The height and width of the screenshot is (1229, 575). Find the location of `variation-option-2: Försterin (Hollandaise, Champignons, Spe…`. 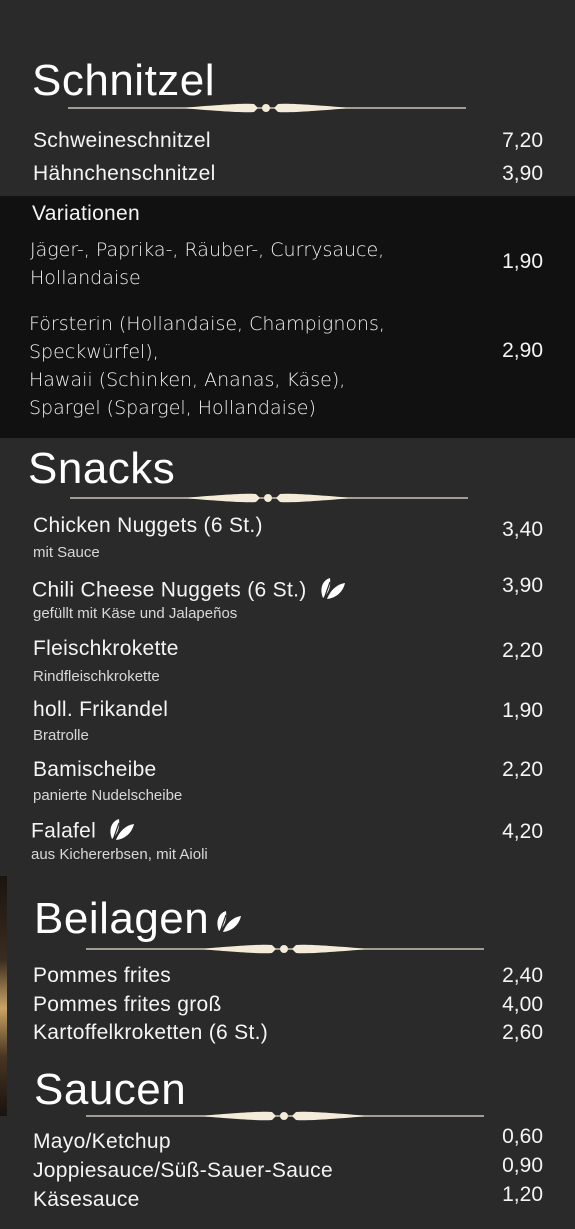

variation-option-2: Försterin (Hollandaise, Champignons, Spe… is located at coordinates (207, 366).